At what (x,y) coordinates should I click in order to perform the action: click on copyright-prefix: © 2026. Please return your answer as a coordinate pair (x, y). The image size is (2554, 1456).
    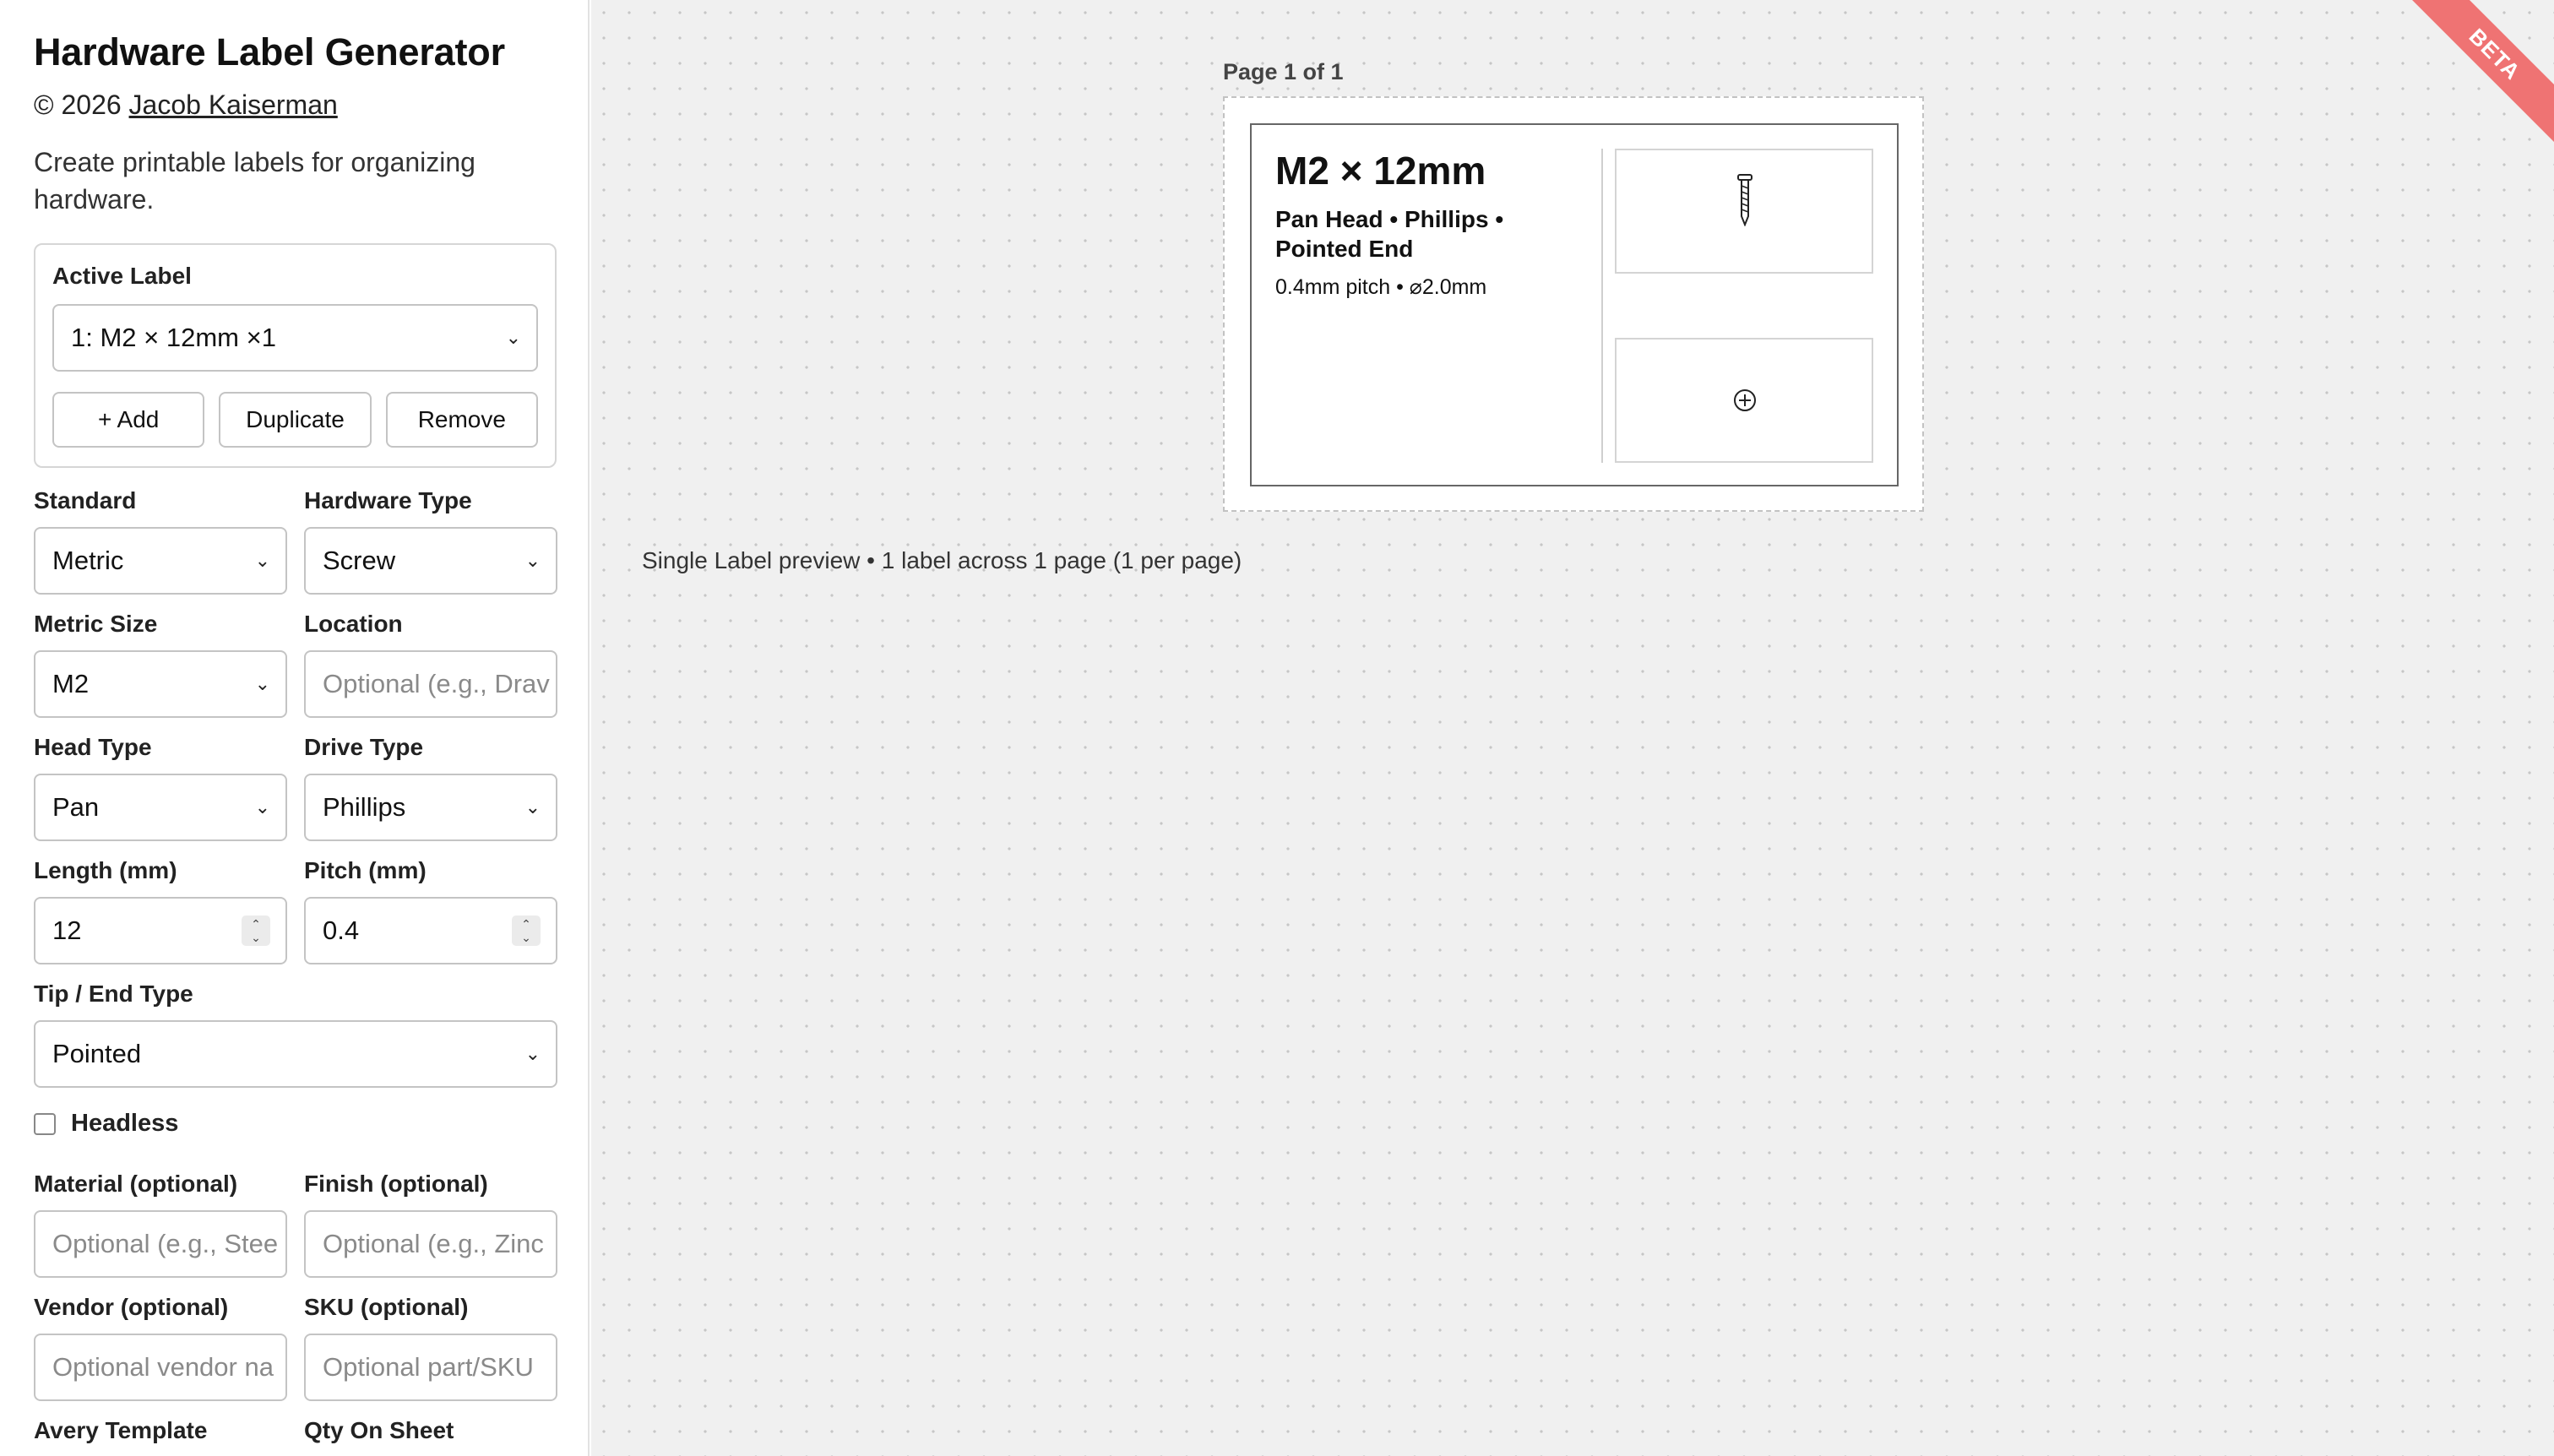
    Looking at the image, I should click on (78, 105).